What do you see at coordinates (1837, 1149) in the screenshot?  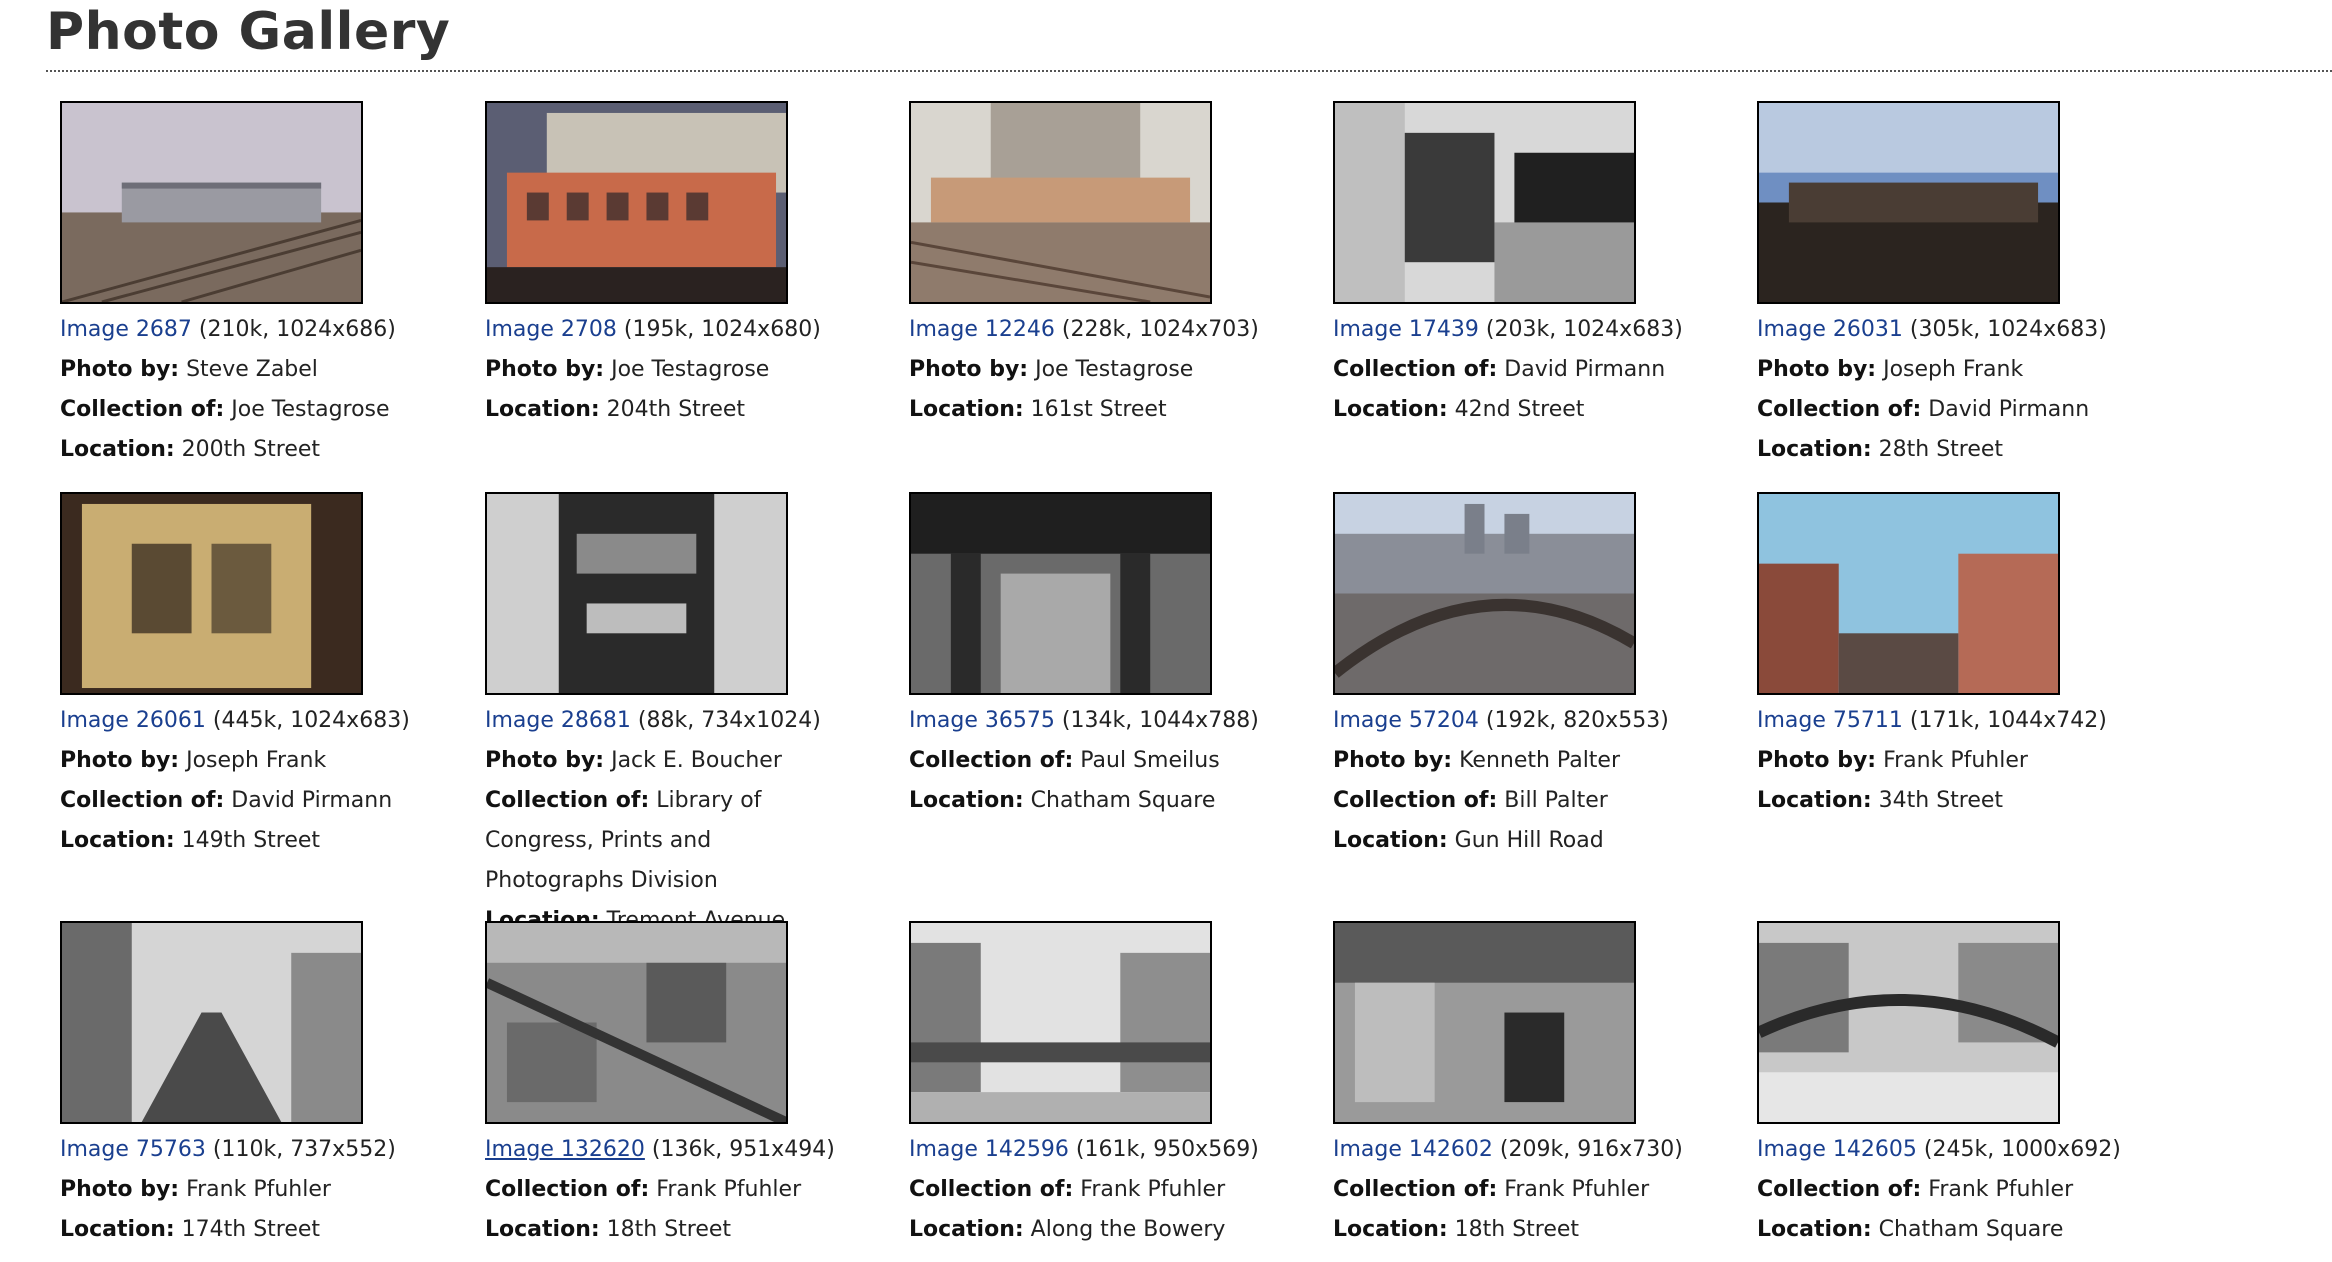 I see `photo-image-link: Image 142605` at bounding box center [1837, 1149].